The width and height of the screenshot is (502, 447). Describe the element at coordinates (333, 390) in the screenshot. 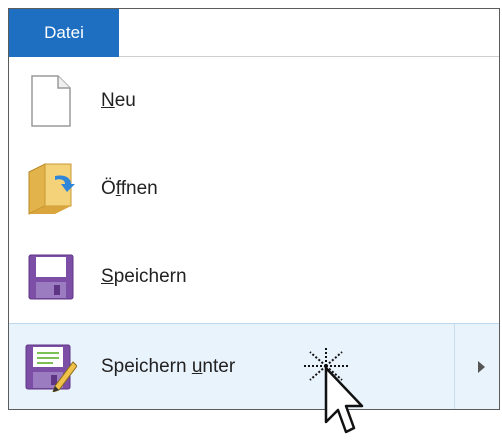

I see `mouse-pointer-icon` at that location.